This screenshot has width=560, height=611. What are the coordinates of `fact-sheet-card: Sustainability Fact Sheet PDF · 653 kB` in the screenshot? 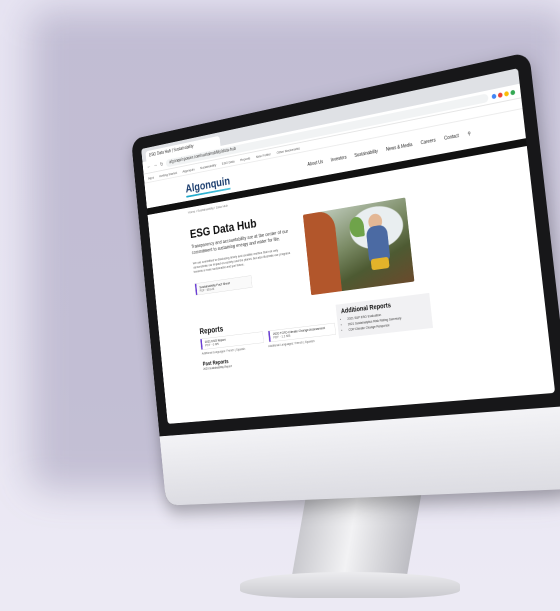 It's located at (223, 285).